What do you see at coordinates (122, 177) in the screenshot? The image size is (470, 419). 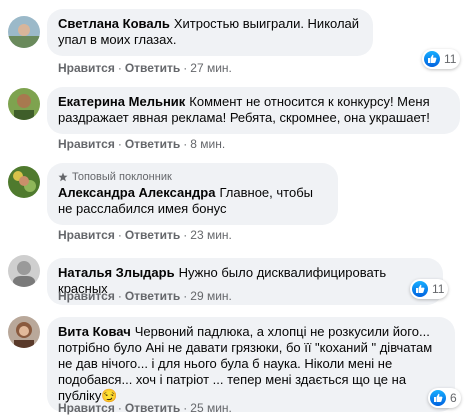 I see `top-fan-label: Топовый поклонник` at bounding box center [122, 177].